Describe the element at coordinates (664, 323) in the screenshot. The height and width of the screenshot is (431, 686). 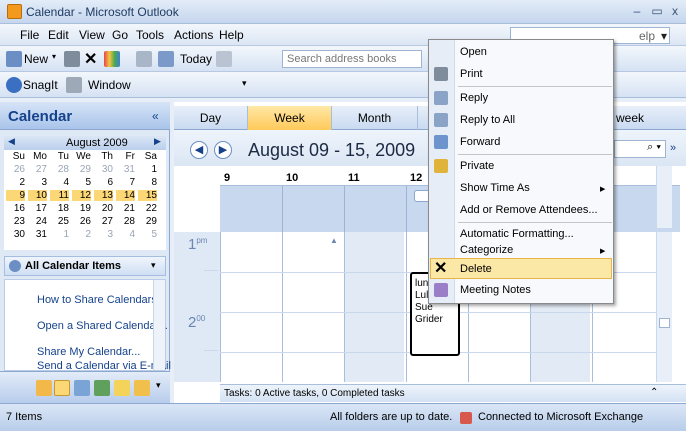
I see `scrollbar-thumb` at that location.